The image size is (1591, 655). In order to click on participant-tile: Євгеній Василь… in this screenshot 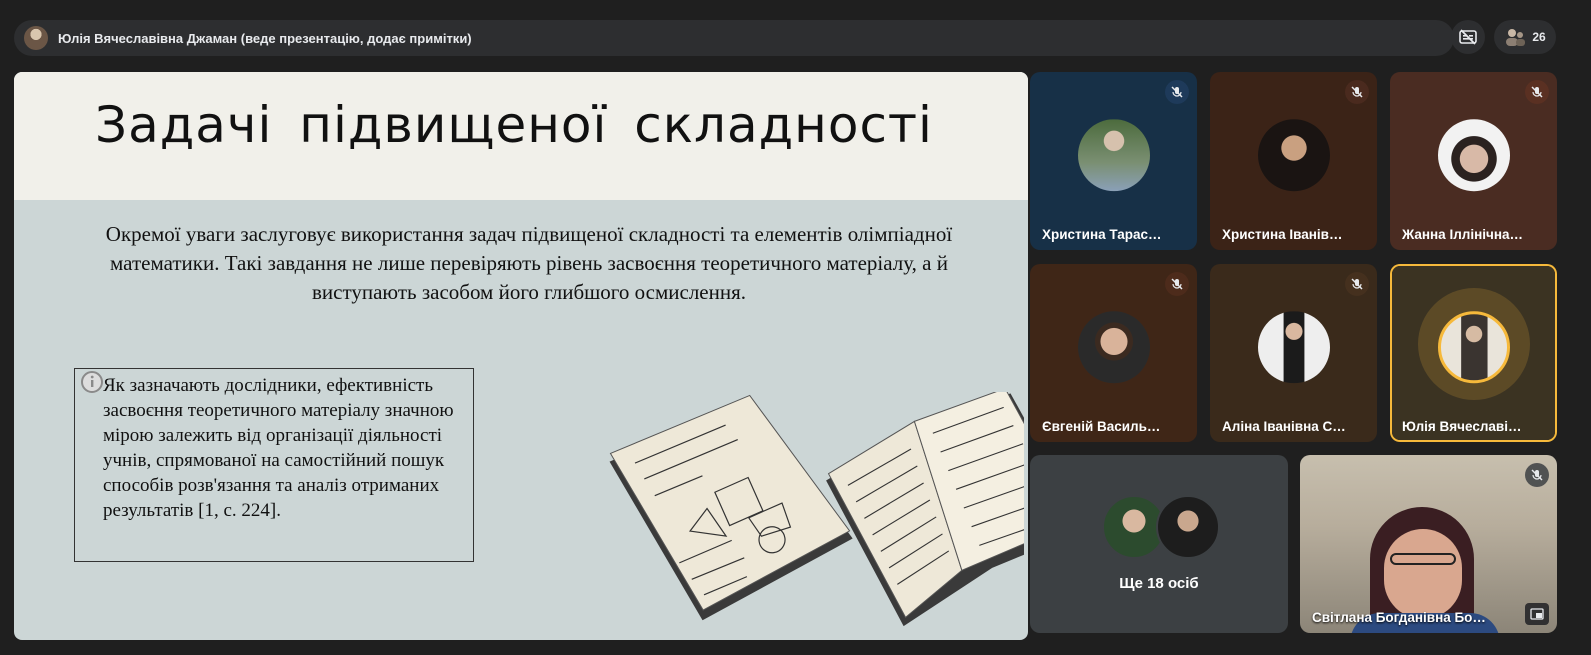, I will do `click(1113, 353)`.